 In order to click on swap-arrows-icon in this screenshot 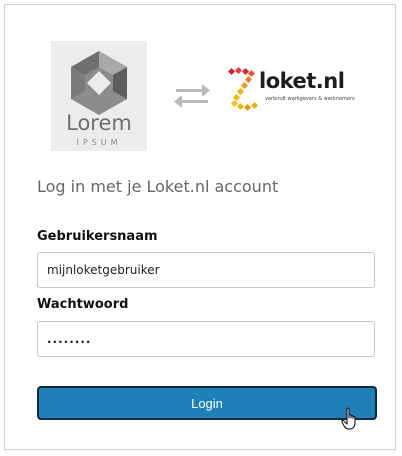, I will do `click(192, 96)`.